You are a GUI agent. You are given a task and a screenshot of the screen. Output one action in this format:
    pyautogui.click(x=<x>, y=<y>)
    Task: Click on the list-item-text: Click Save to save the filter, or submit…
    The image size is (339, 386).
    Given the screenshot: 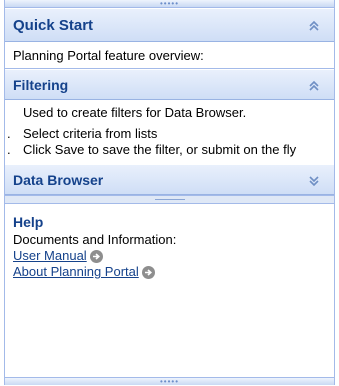 What is the action you would take?
    pyautogui.click(x=160, y=149)
    